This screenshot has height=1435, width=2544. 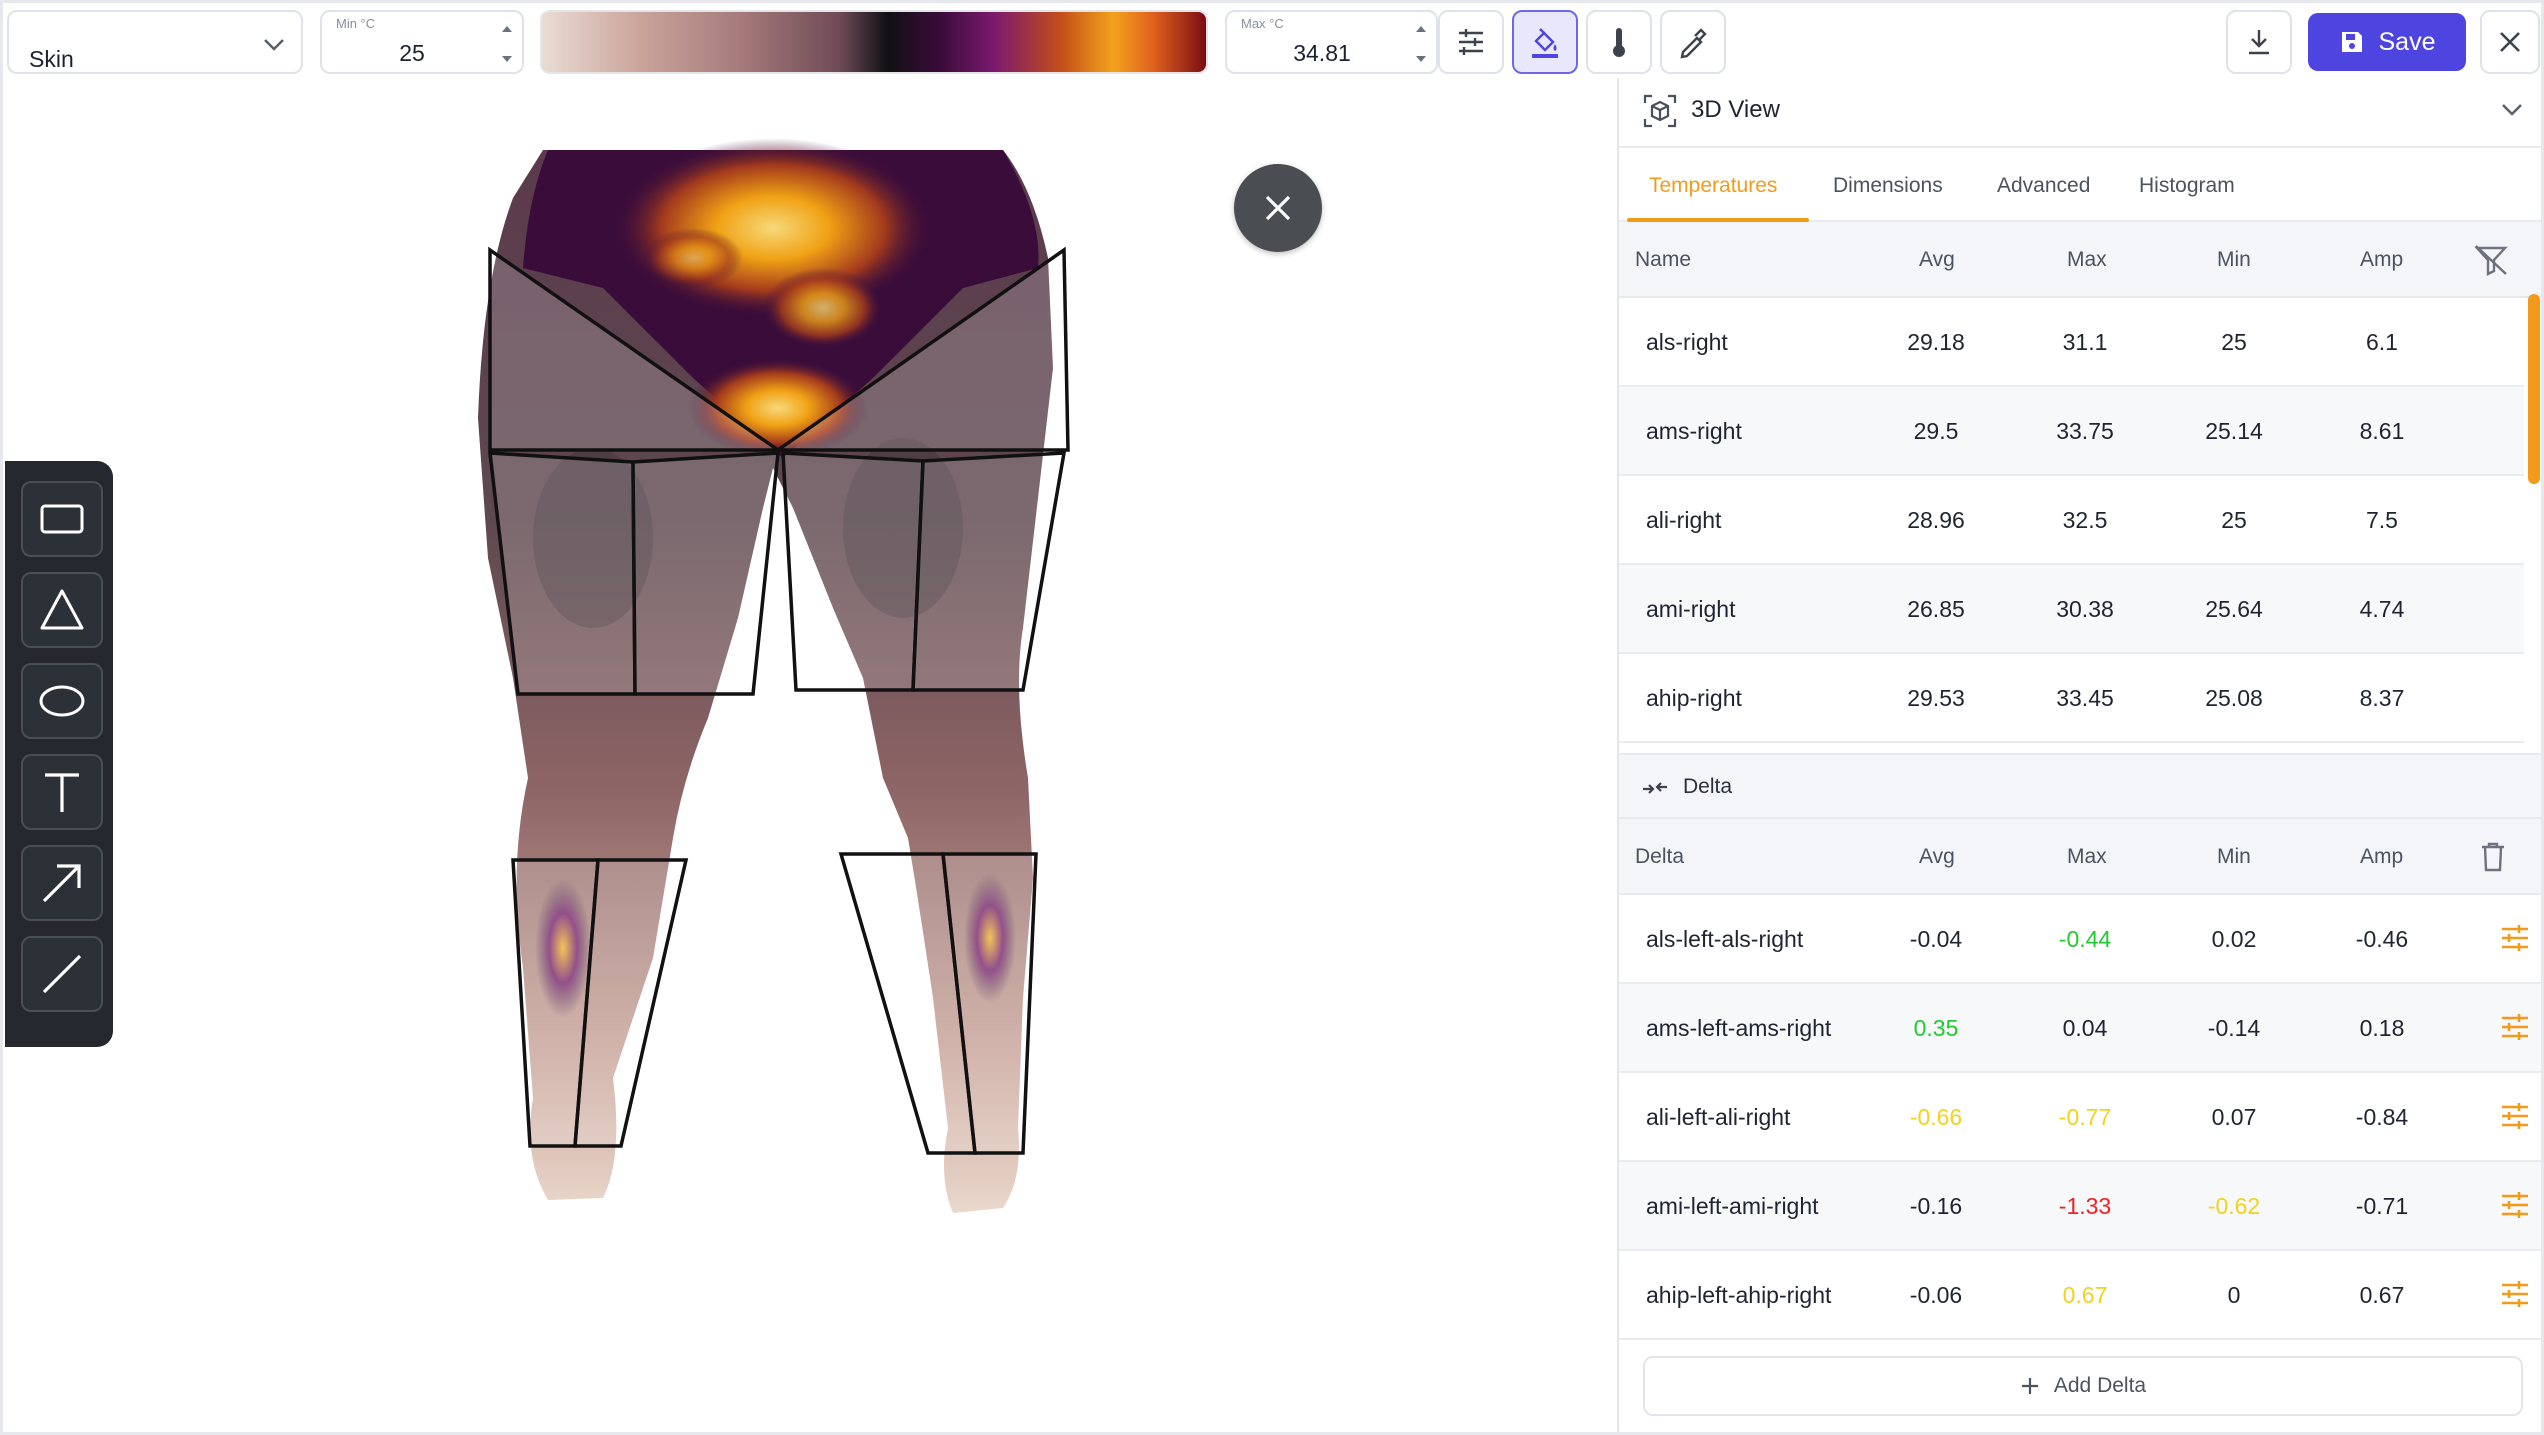 What do you see at coordinates (2234, 1295) in the screenshot?
I see `delta-min: 0` at bounding box center [2234, 1295].